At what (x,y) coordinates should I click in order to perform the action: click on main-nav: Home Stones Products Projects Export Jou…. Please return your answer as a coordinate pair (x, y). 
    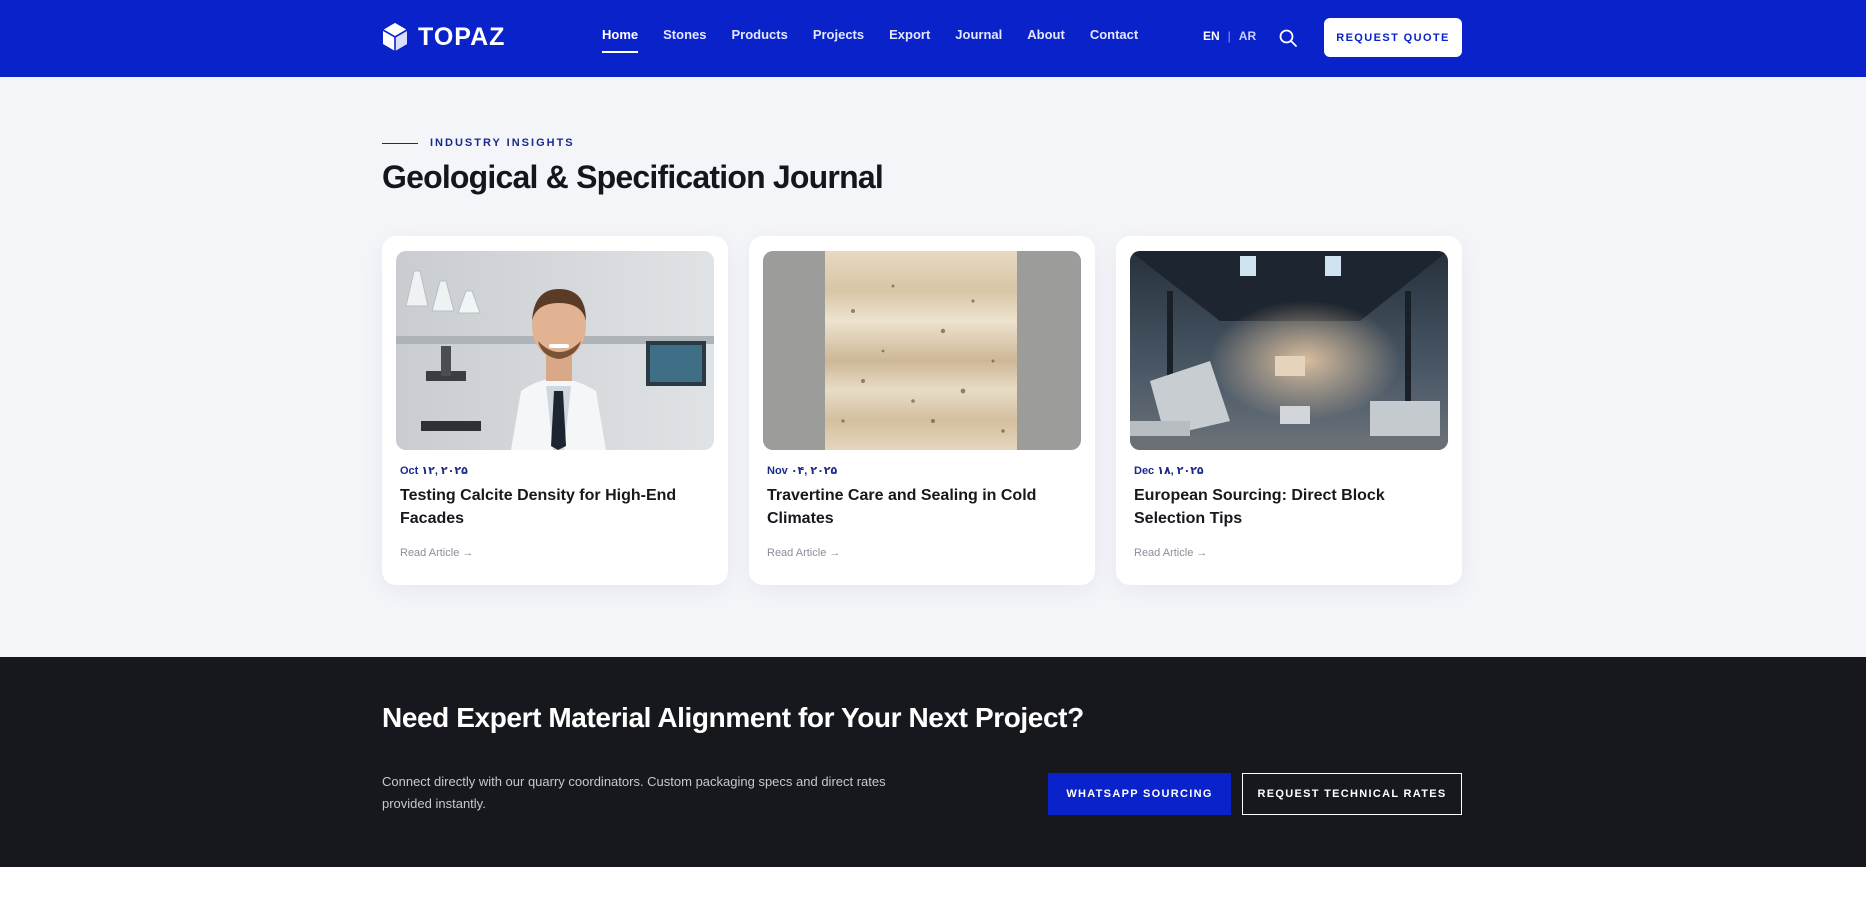
    Looking at the image, I should click on (882, 40).